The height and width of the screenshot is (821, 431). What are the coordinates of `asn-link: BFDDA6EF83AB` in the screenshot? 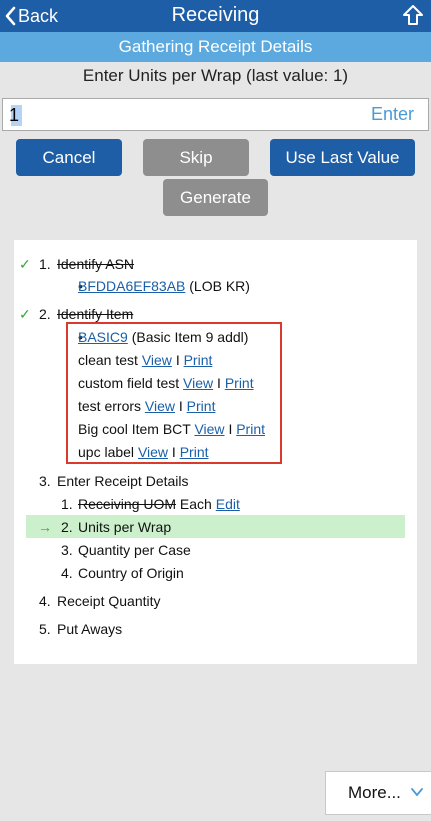 It's located at (131, 286).